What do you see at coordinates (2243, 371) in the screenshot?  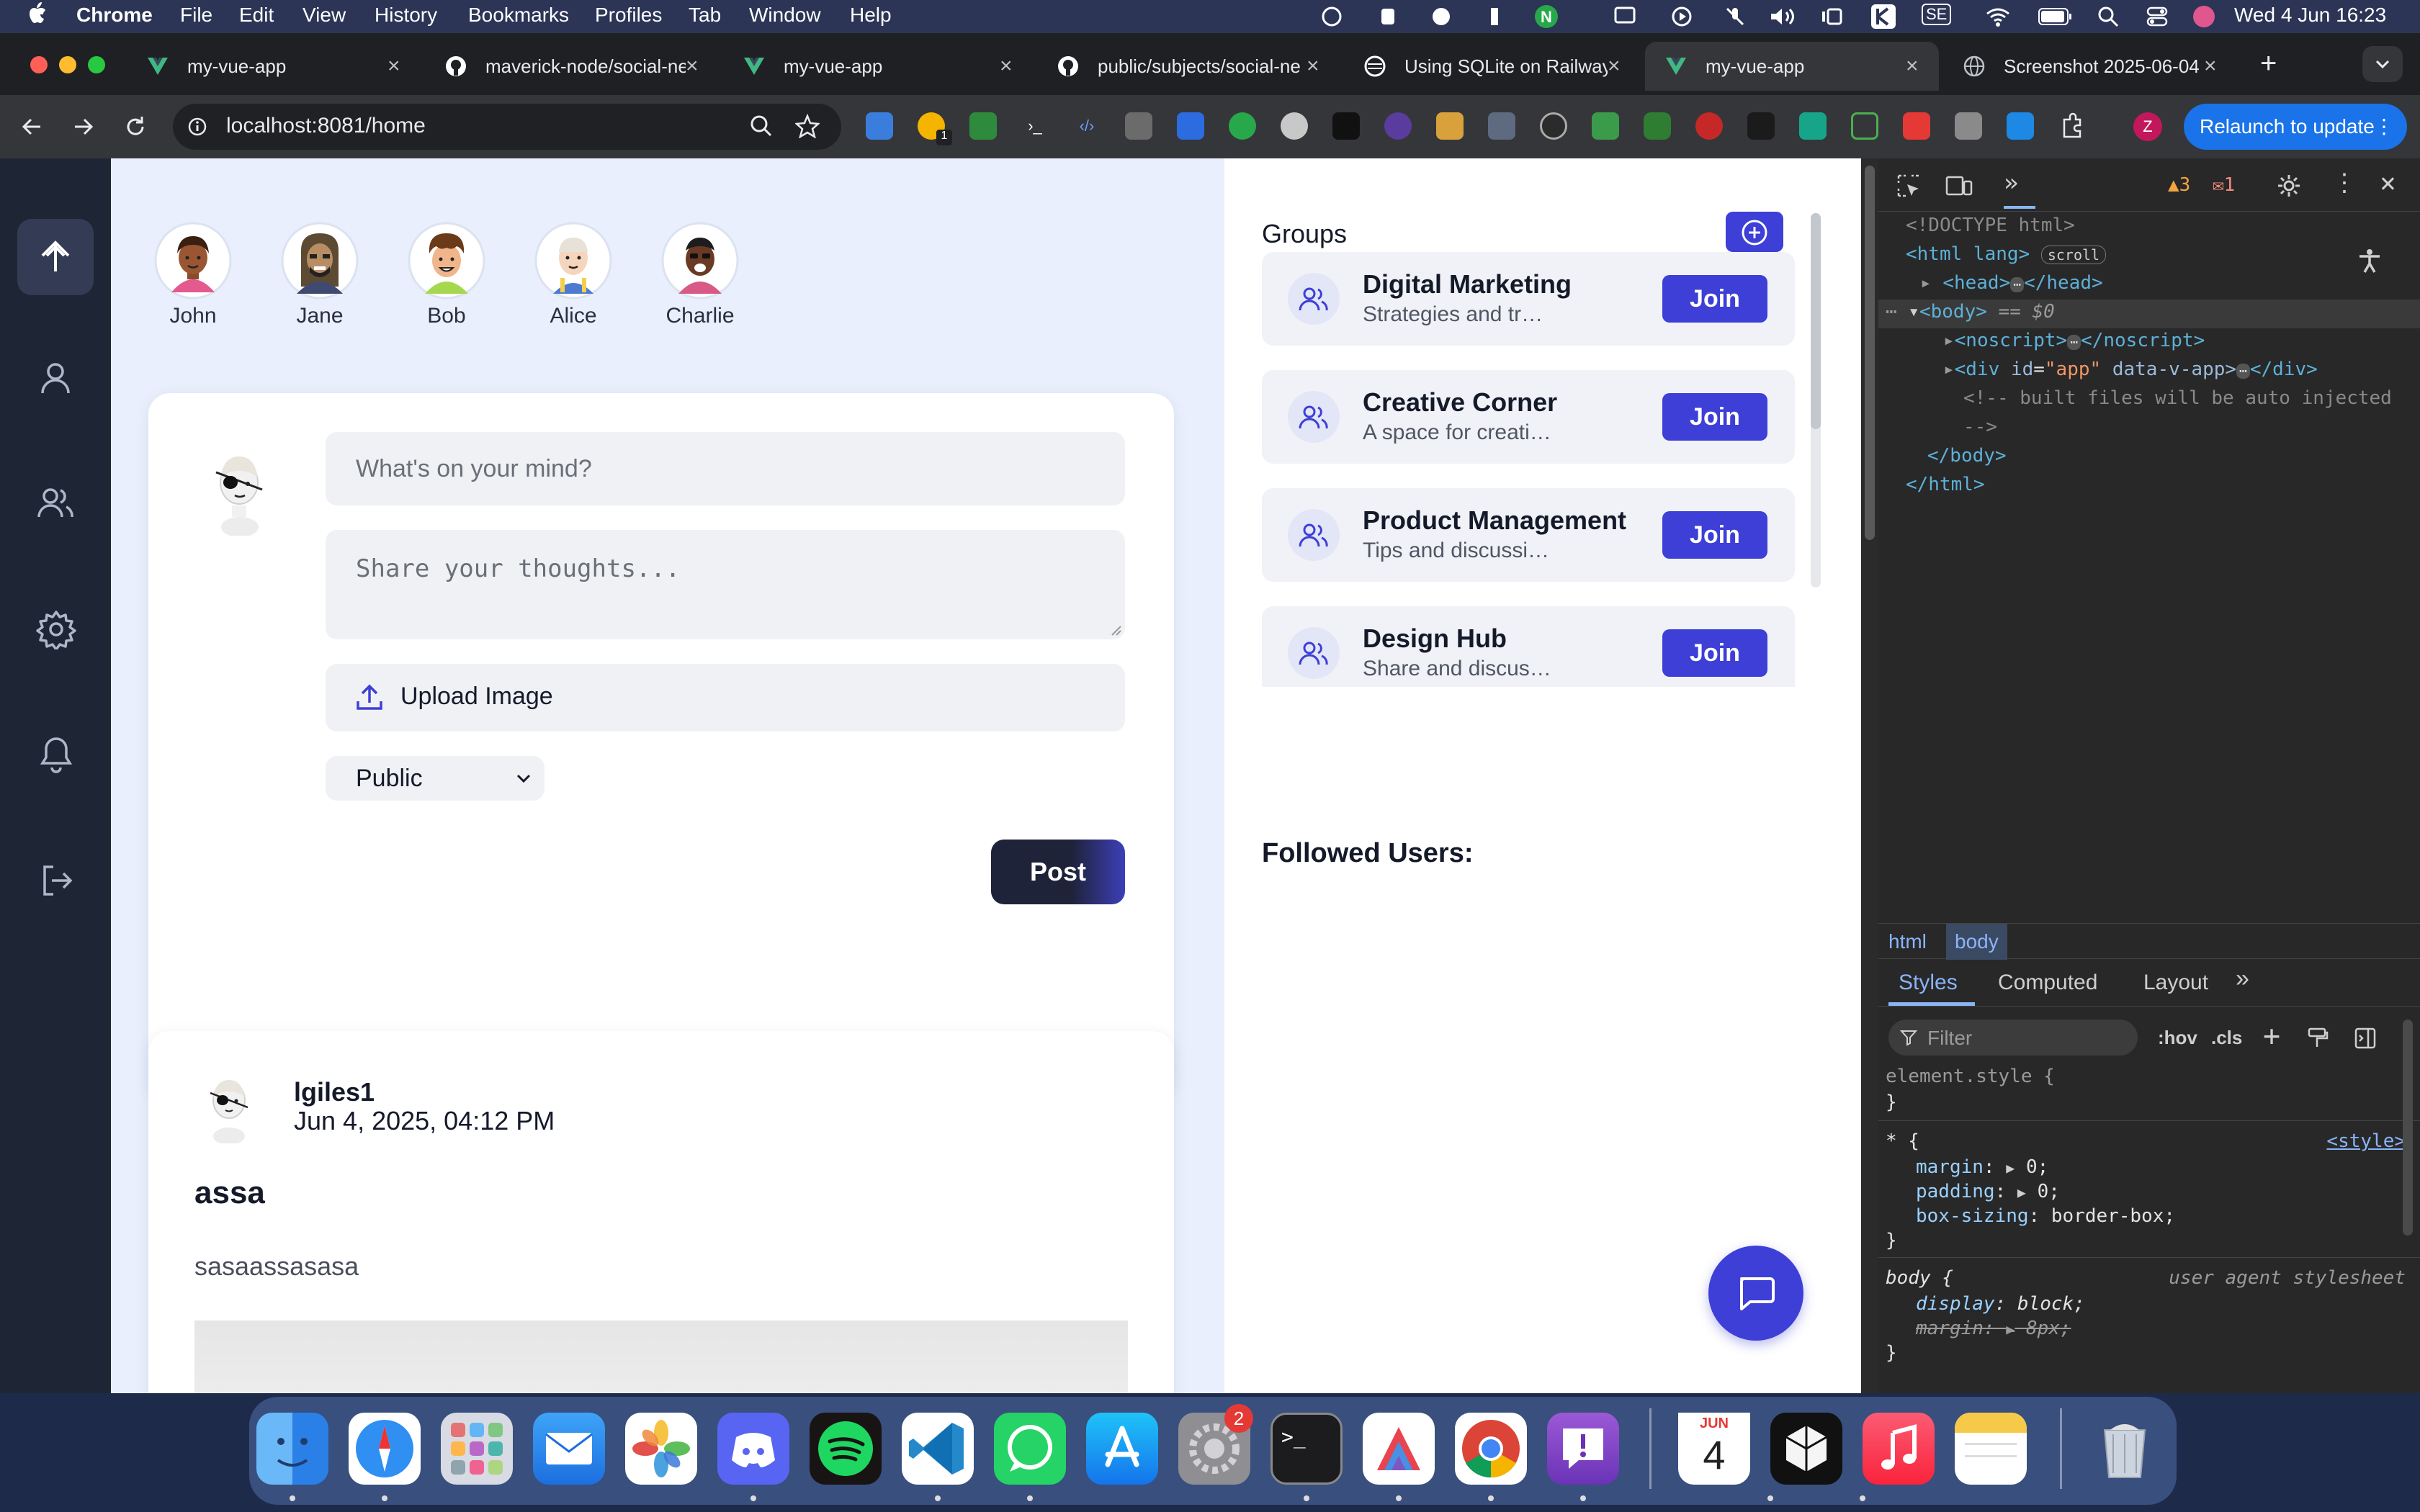 I see `ellipsis-badge: ⋯` at bounding box center [2243, 371].